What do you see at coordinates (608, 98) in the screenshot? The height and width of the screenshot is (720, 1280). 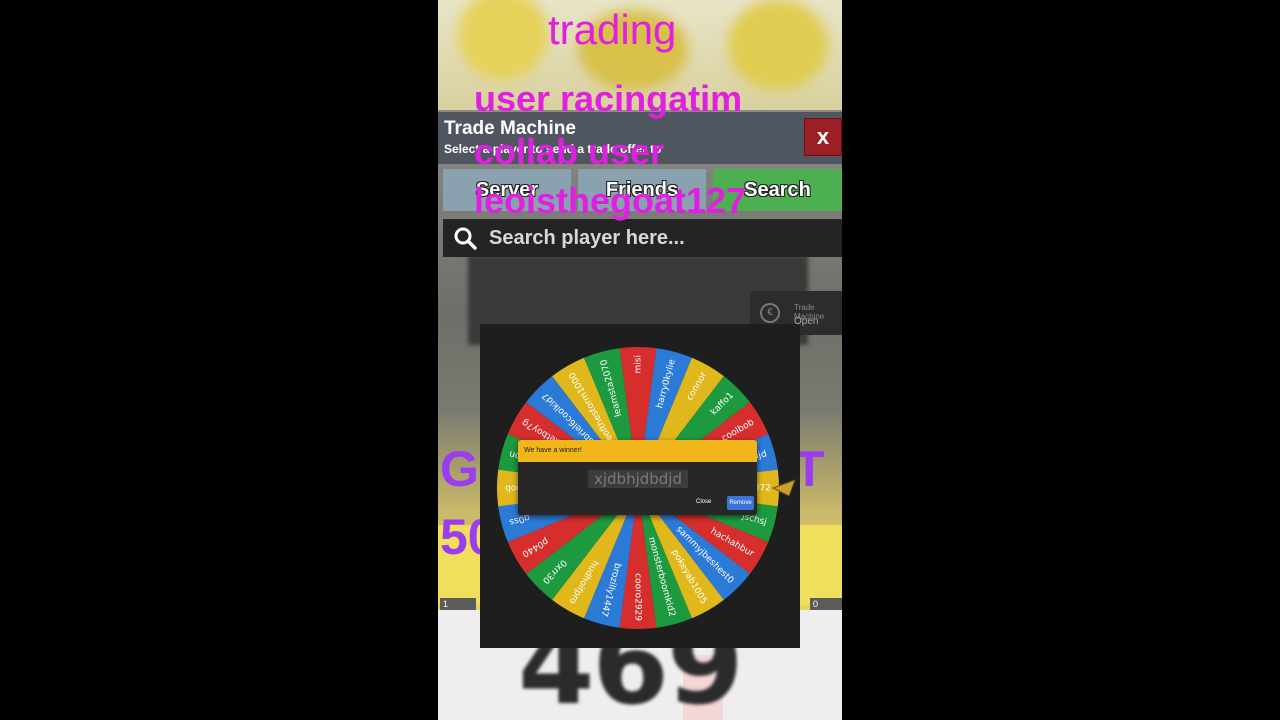 I see `overlay-caption: user racingatim` at bounding box center [608, 98].